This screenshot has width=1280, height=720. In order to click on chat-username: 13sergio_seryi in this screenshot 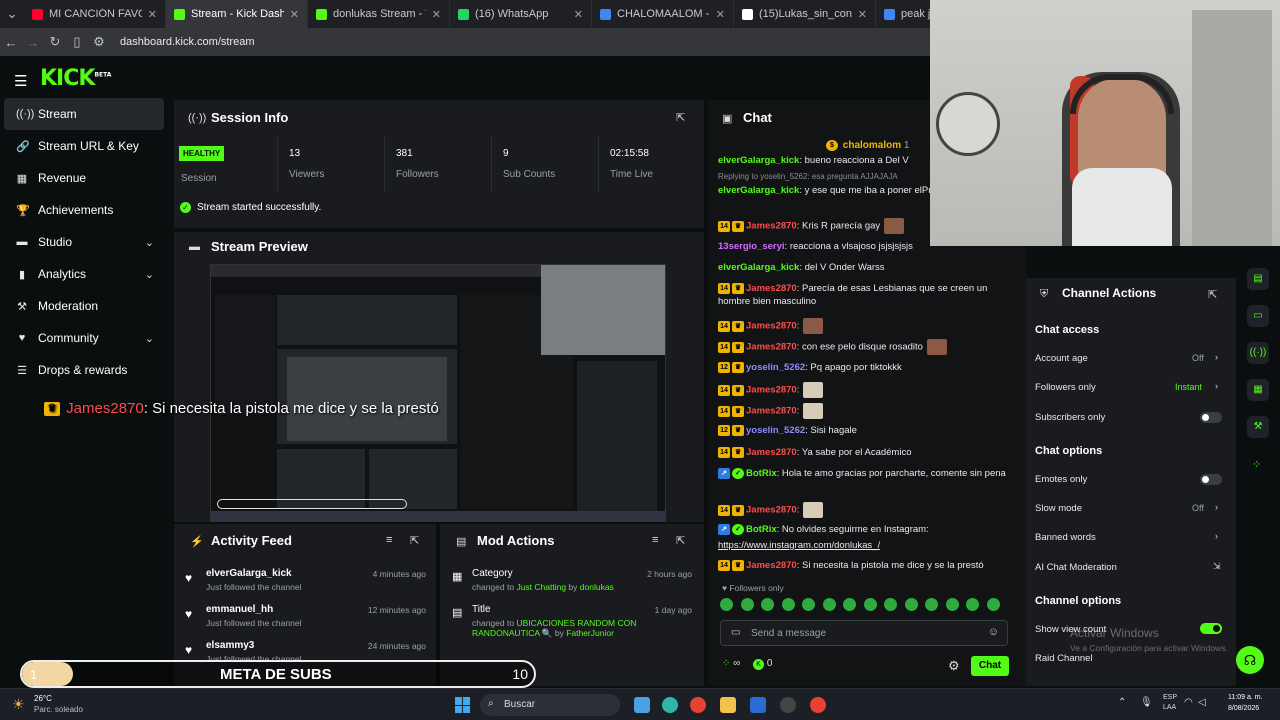, I will do `click(751, 246)`.